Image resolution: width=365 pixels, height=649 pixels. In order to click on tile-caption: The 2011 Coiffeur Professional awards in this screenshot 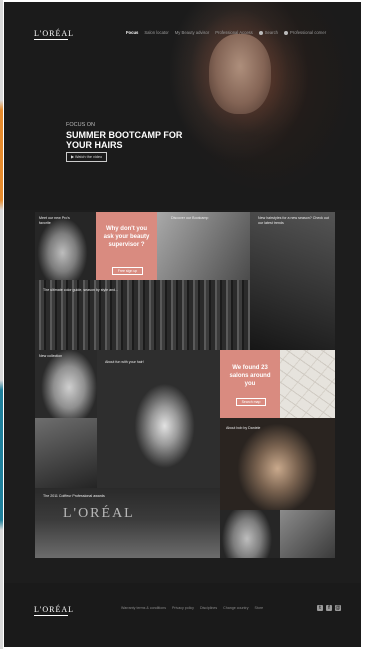, I will do `click(74, 496)`.